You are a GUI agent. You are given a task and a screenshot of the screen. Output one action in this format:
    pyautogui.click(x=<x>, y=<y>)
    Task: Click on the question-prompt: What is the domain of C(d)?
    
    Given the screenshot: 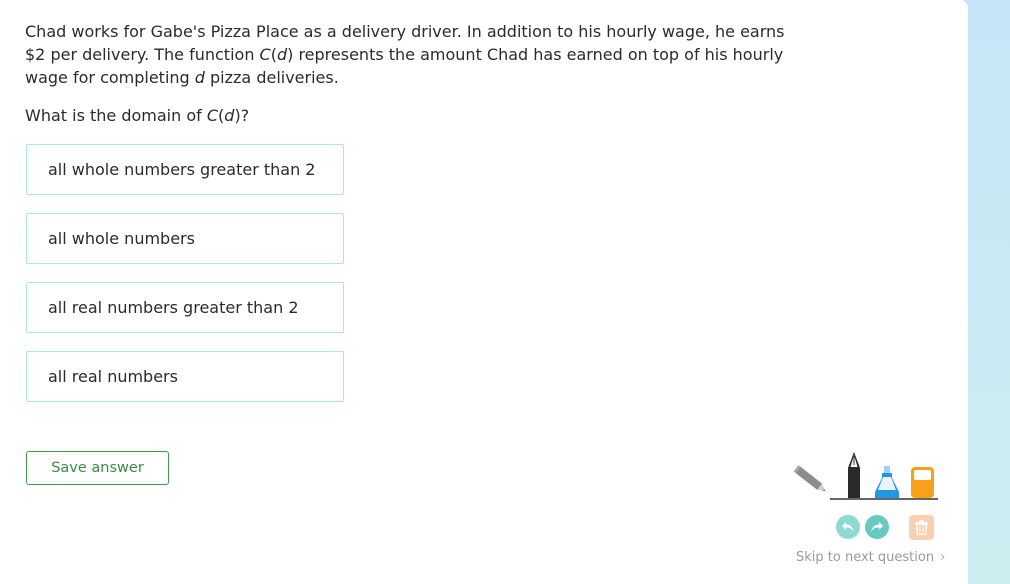 What is the action you would take?
    pyautogui.click(x=137, y=115)
    